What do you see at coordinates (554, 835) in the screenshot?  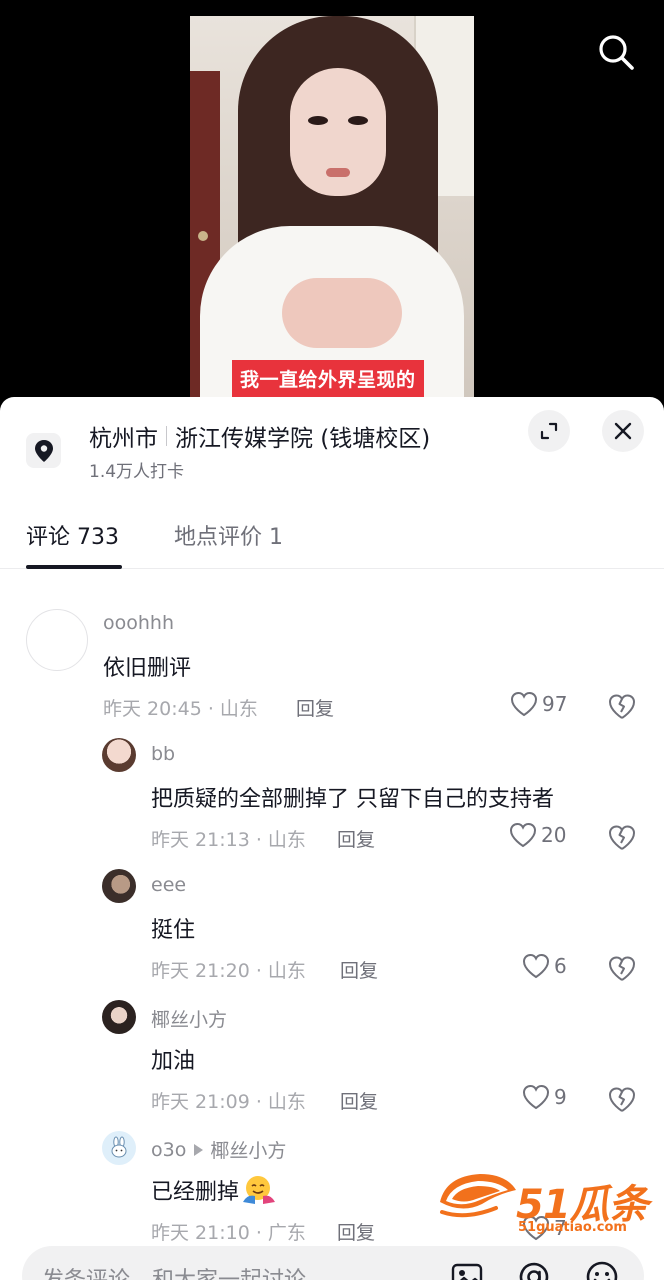 I see `like-count: 20` at bounding box center [554, 835].